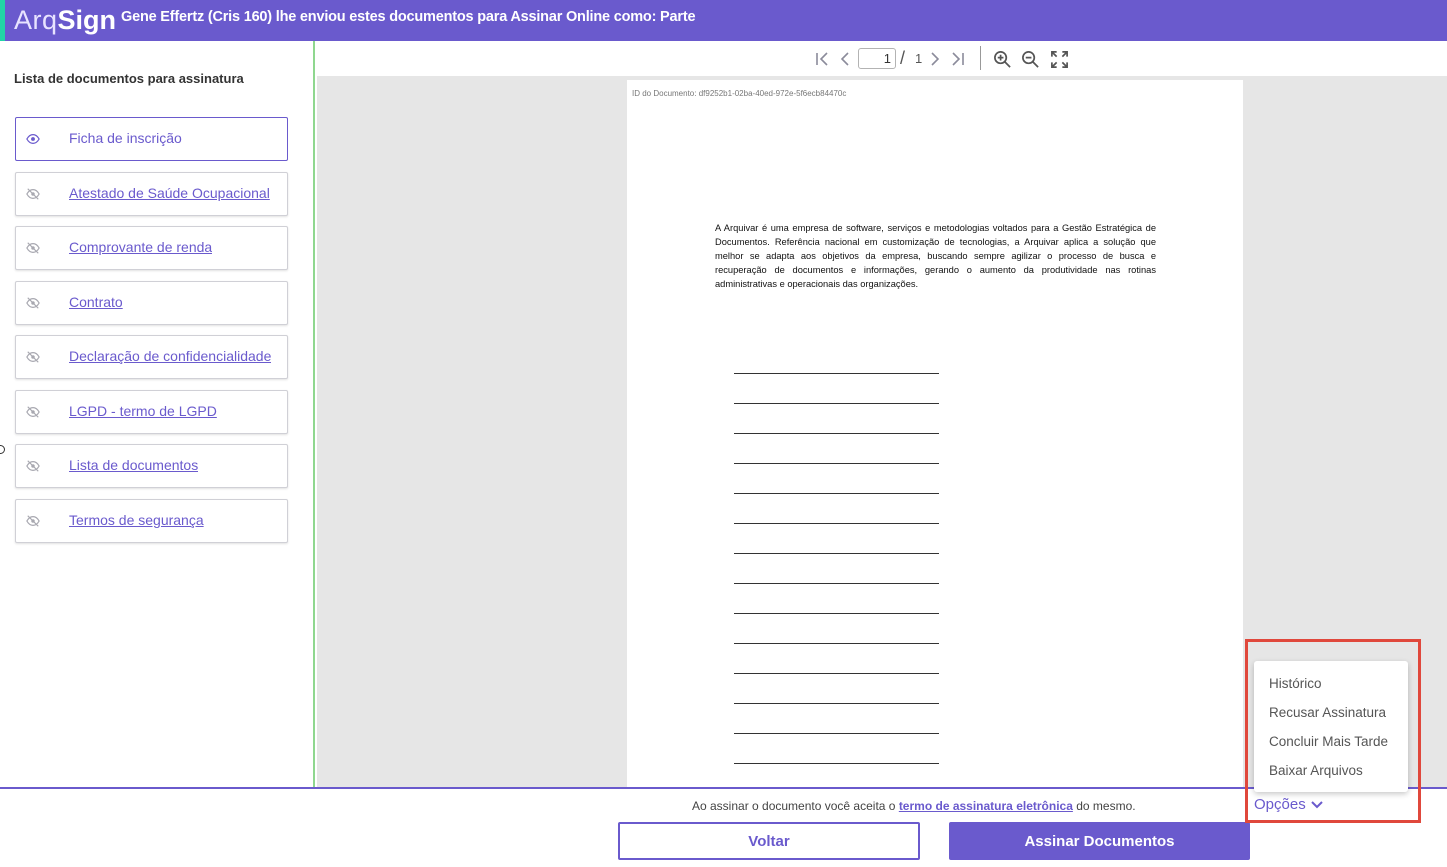  What do you see at coordinates (794, 806) in the screenshot?
I see `terms-prefix: Ao assinar o documento você aceita o` at bounding box center [794, 806].